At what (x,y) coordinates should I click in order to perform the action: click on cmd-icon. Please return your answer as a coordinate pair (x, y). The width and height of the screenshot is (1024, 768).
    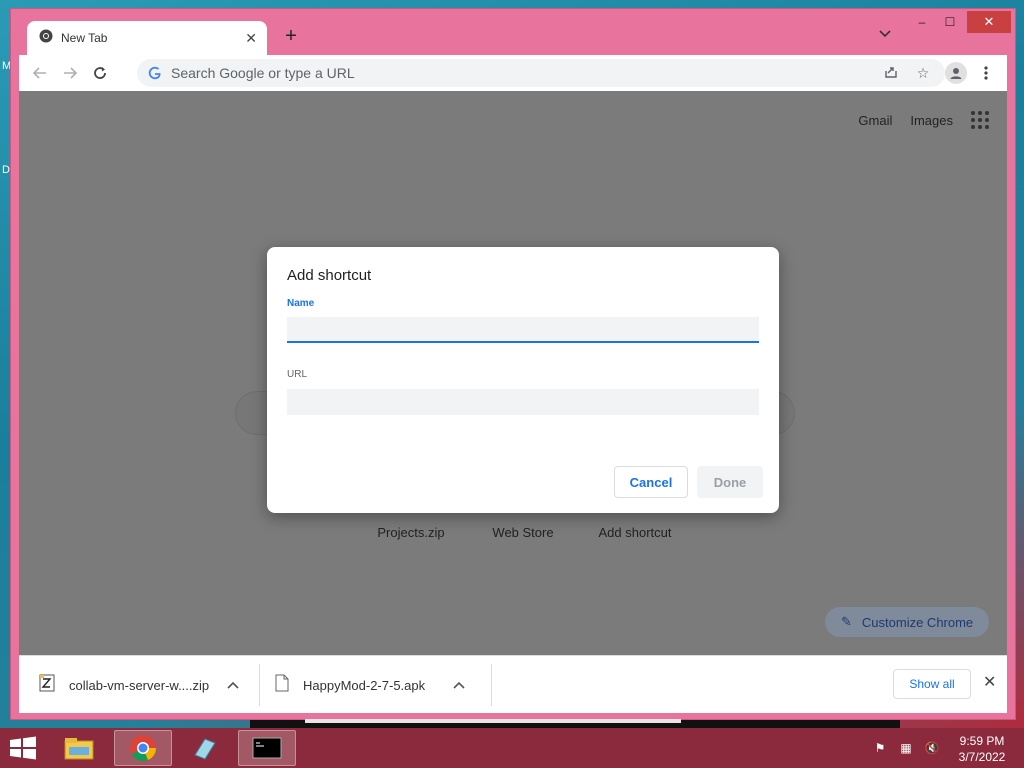
    Looking at the image, I should click on (267, 748).